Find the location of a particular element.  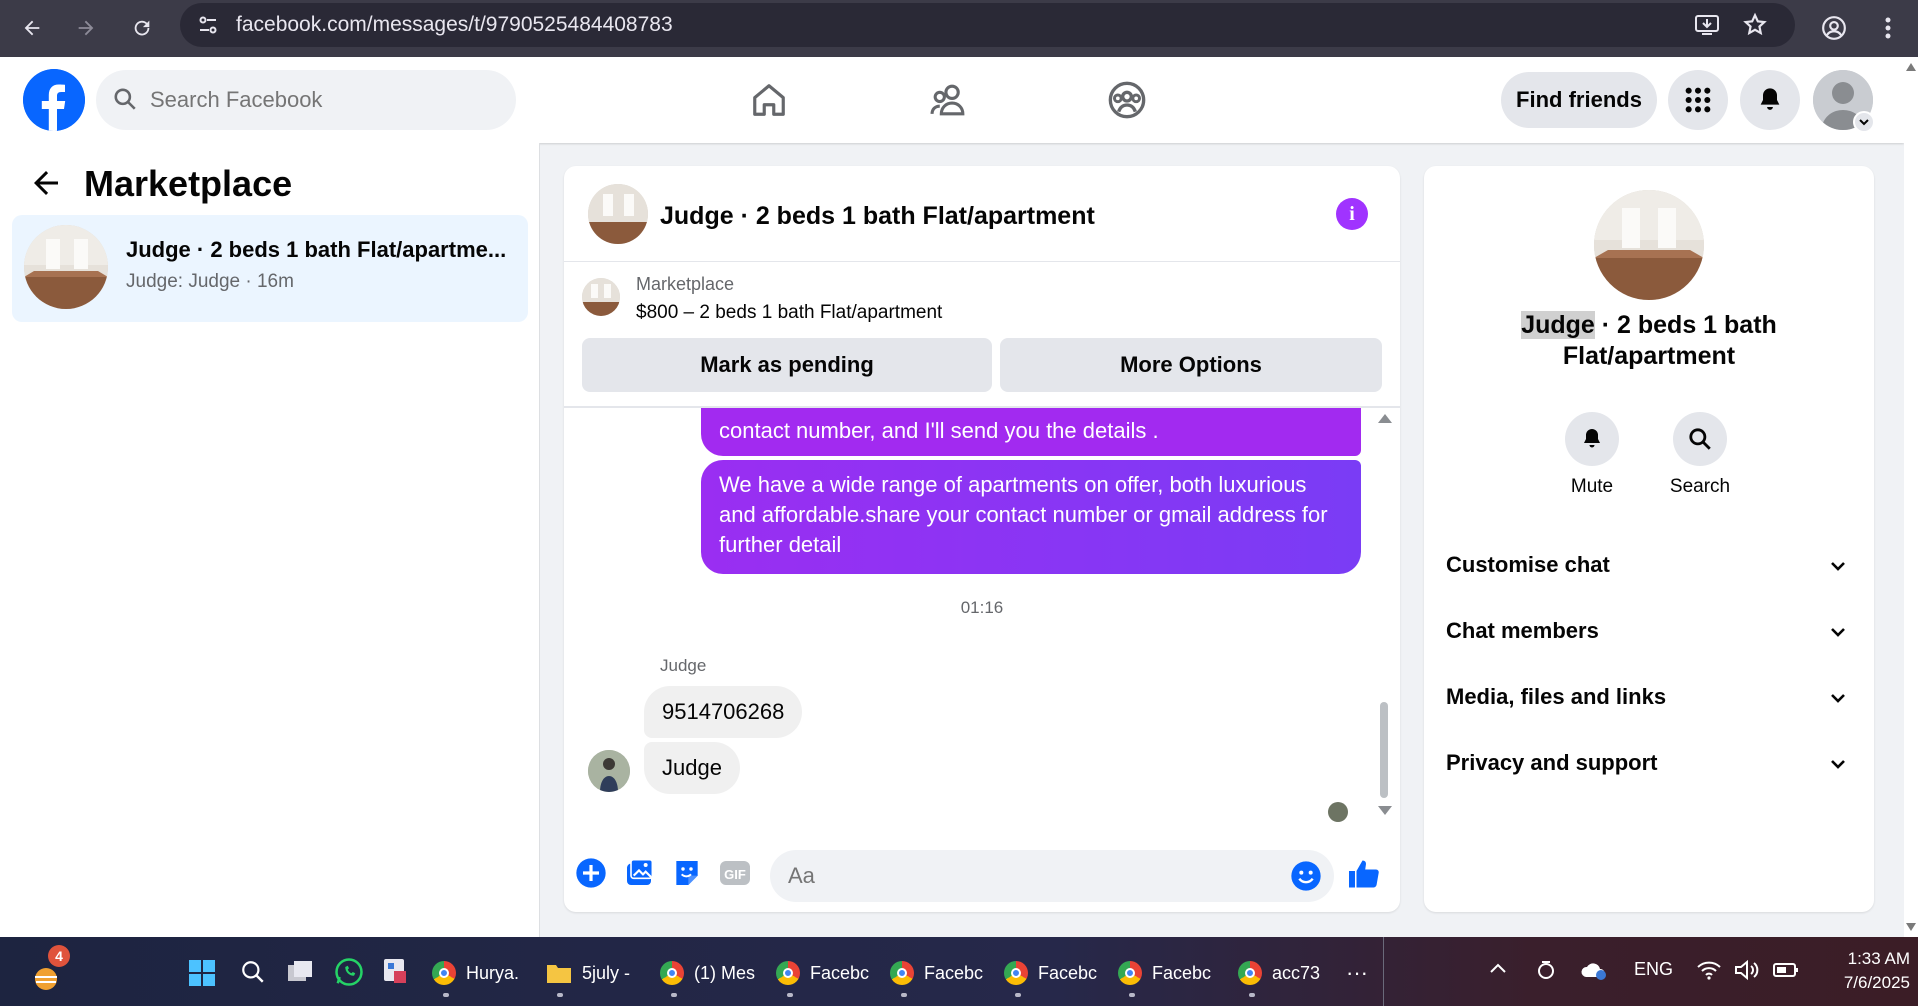

reload-icon is located at coordinates (142, 28).